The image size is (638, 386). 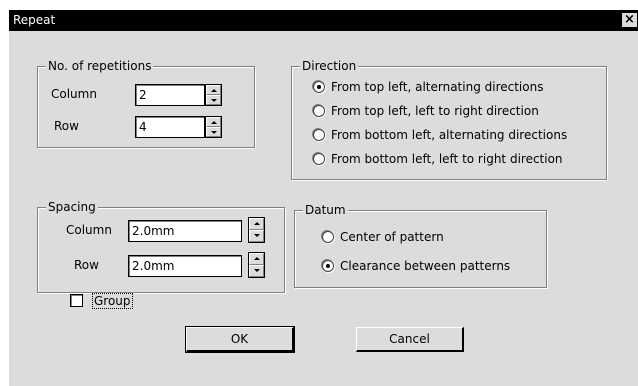 What do you see at coordinates (329, 66) in the screenshot?
I see `direction-legend: Direction` at bounding box center [329, 66].